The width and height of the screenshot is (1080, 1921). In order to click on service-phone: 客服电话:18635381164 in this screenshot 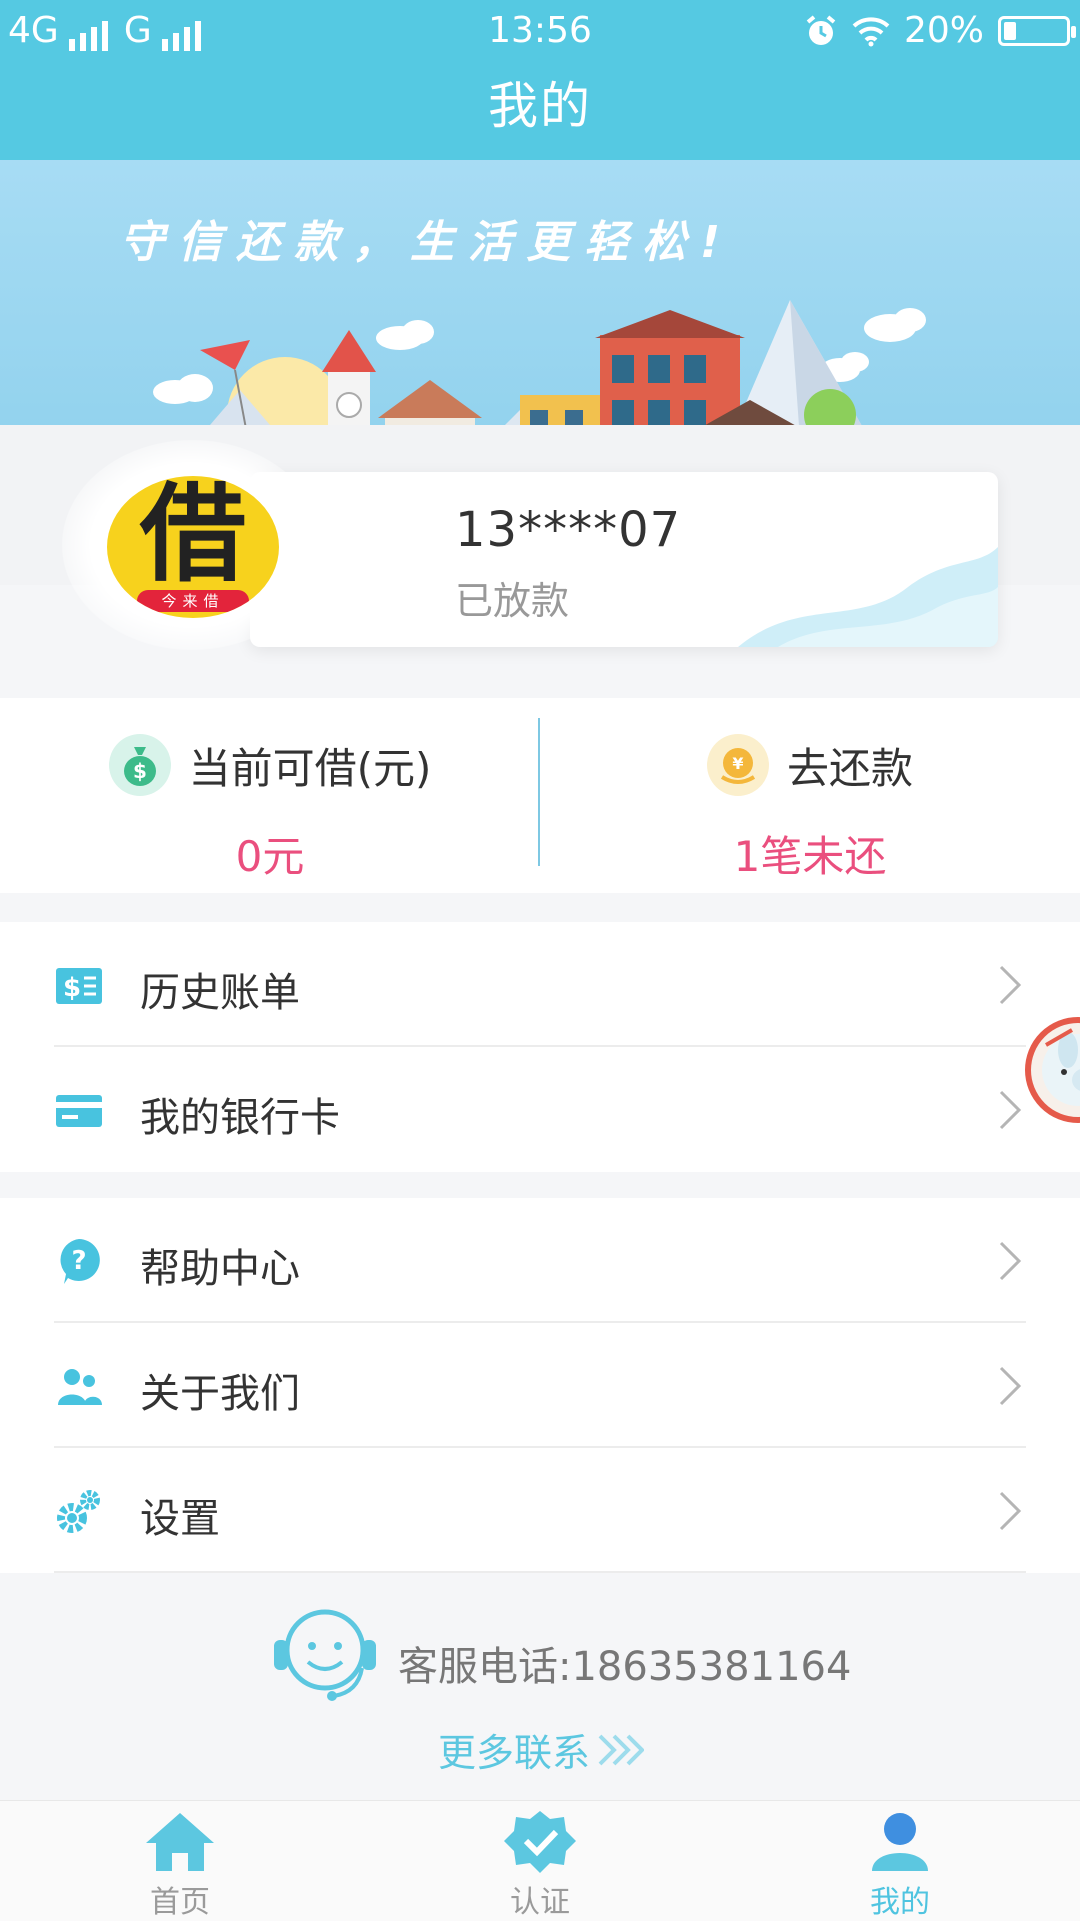, I will do `click(624, 1663)`.